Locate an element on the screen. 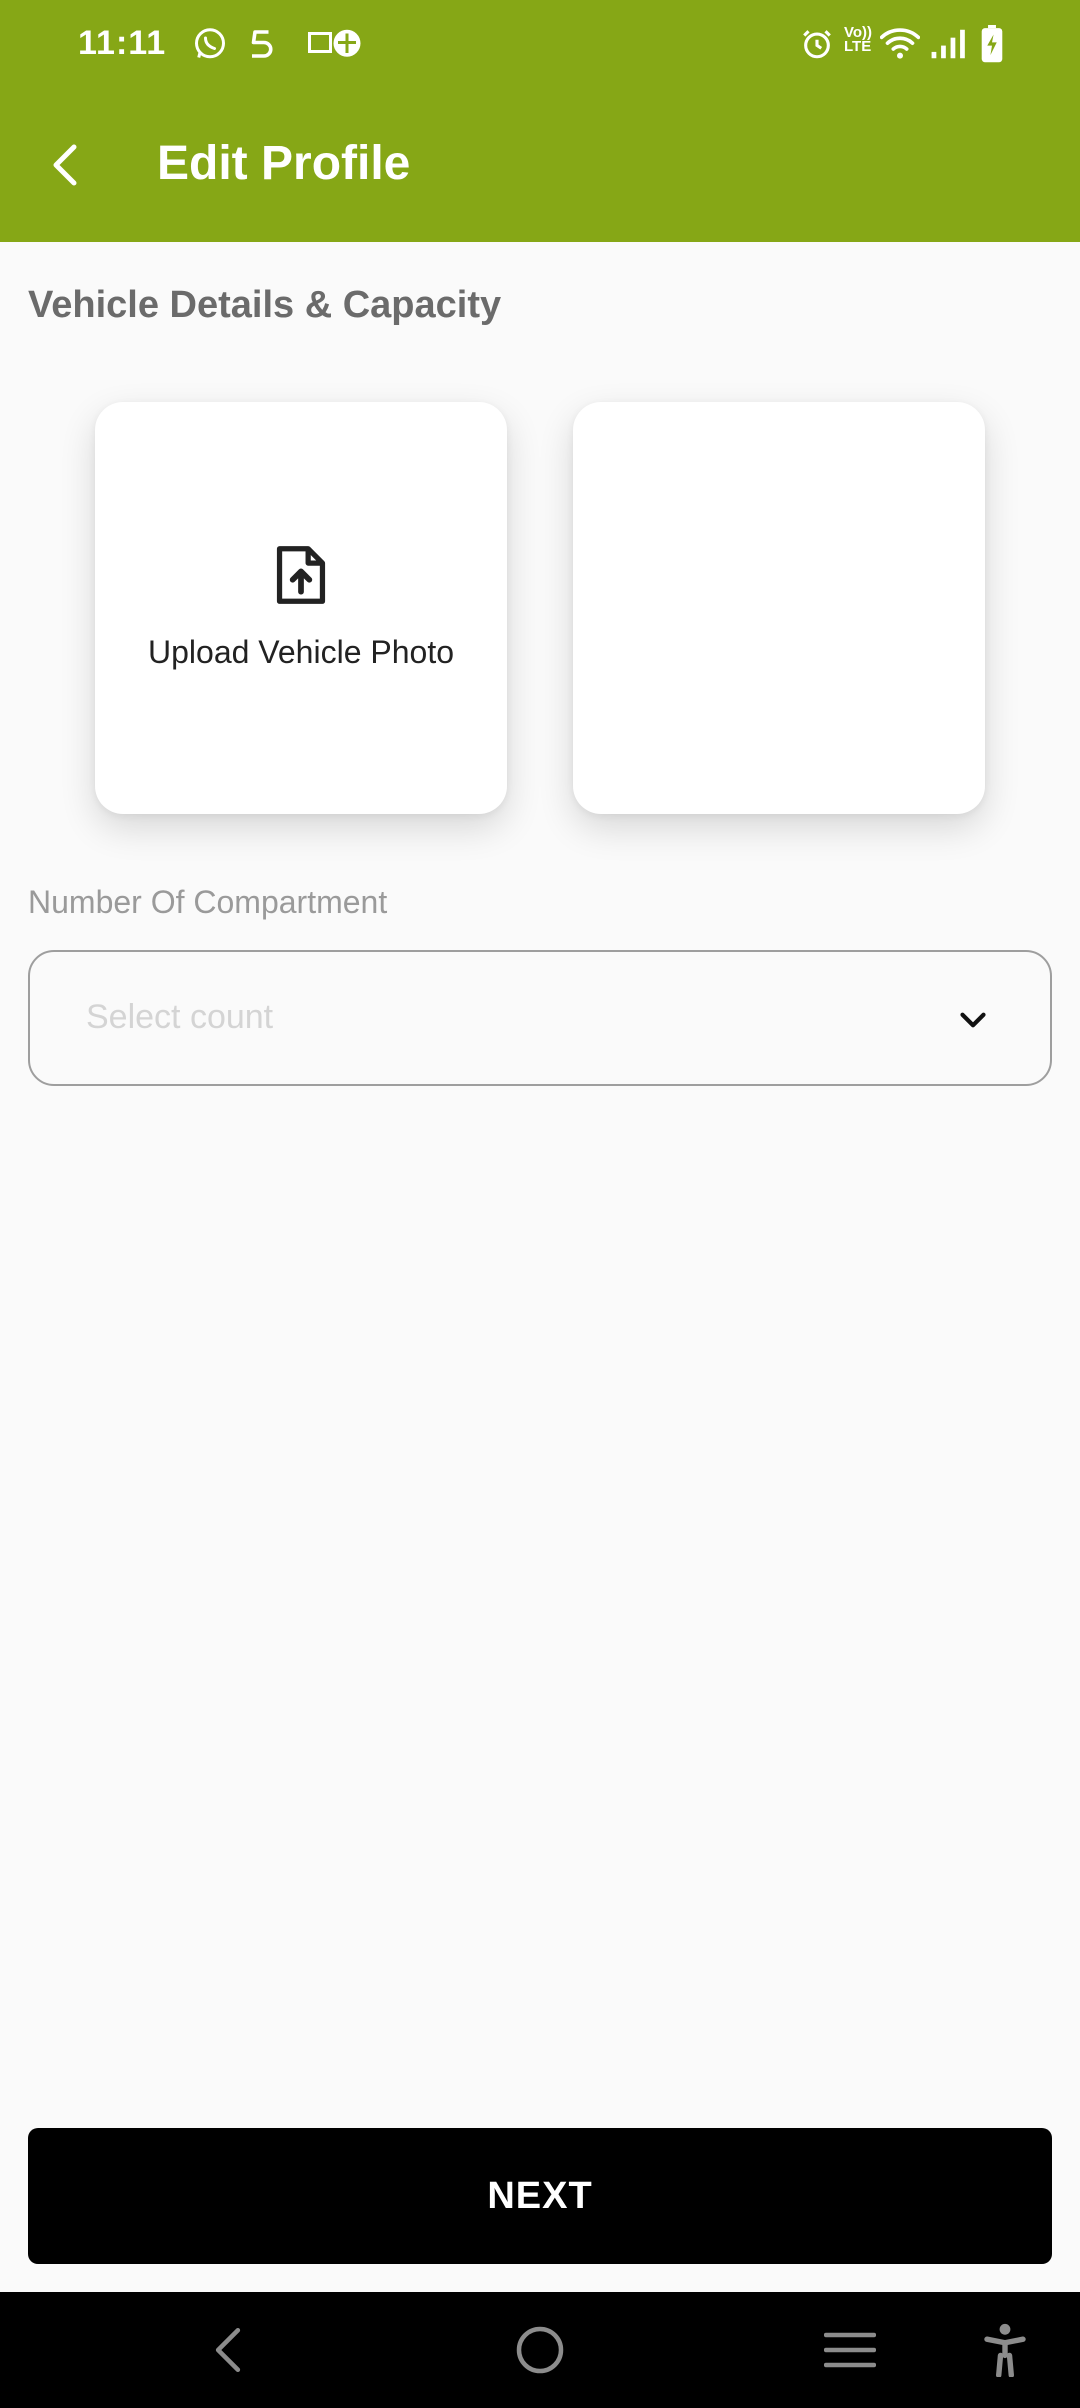 The width and height of the screenshot is (1080, 2408). volte-bottom-text: LTE is located at coordinates (858, 46).